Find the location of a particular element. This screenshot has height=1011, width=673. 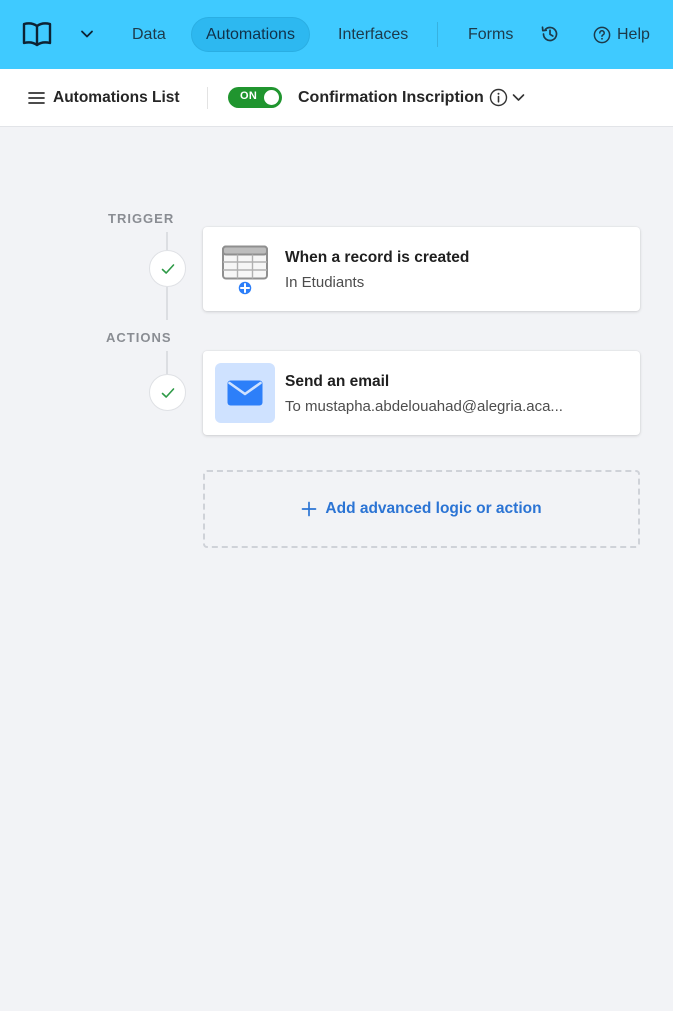

table-add-icon is located at coordinates (245, 270).